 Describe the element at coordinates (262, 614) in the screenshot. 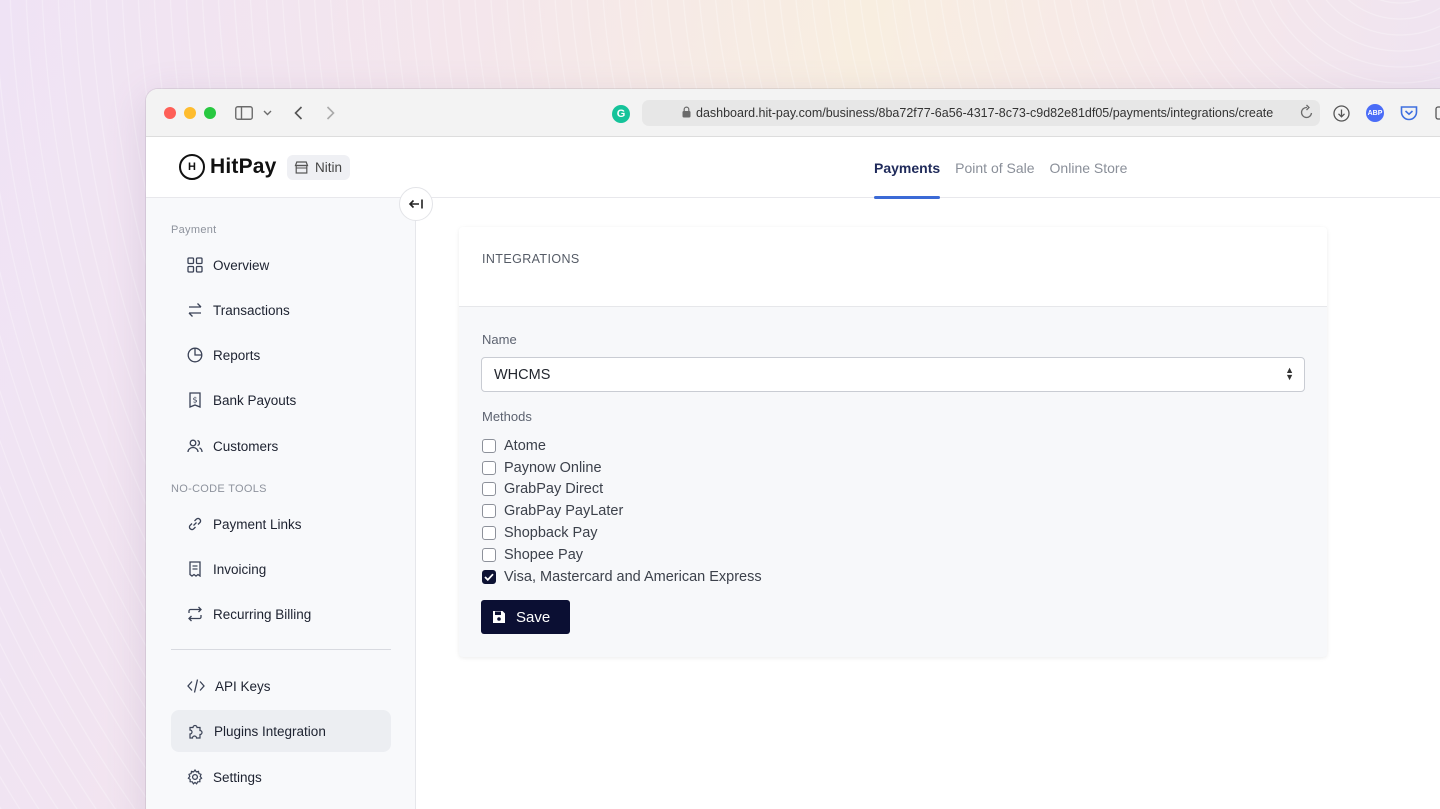

I see `sidebar-item-label: Recurring Billing` at that location.